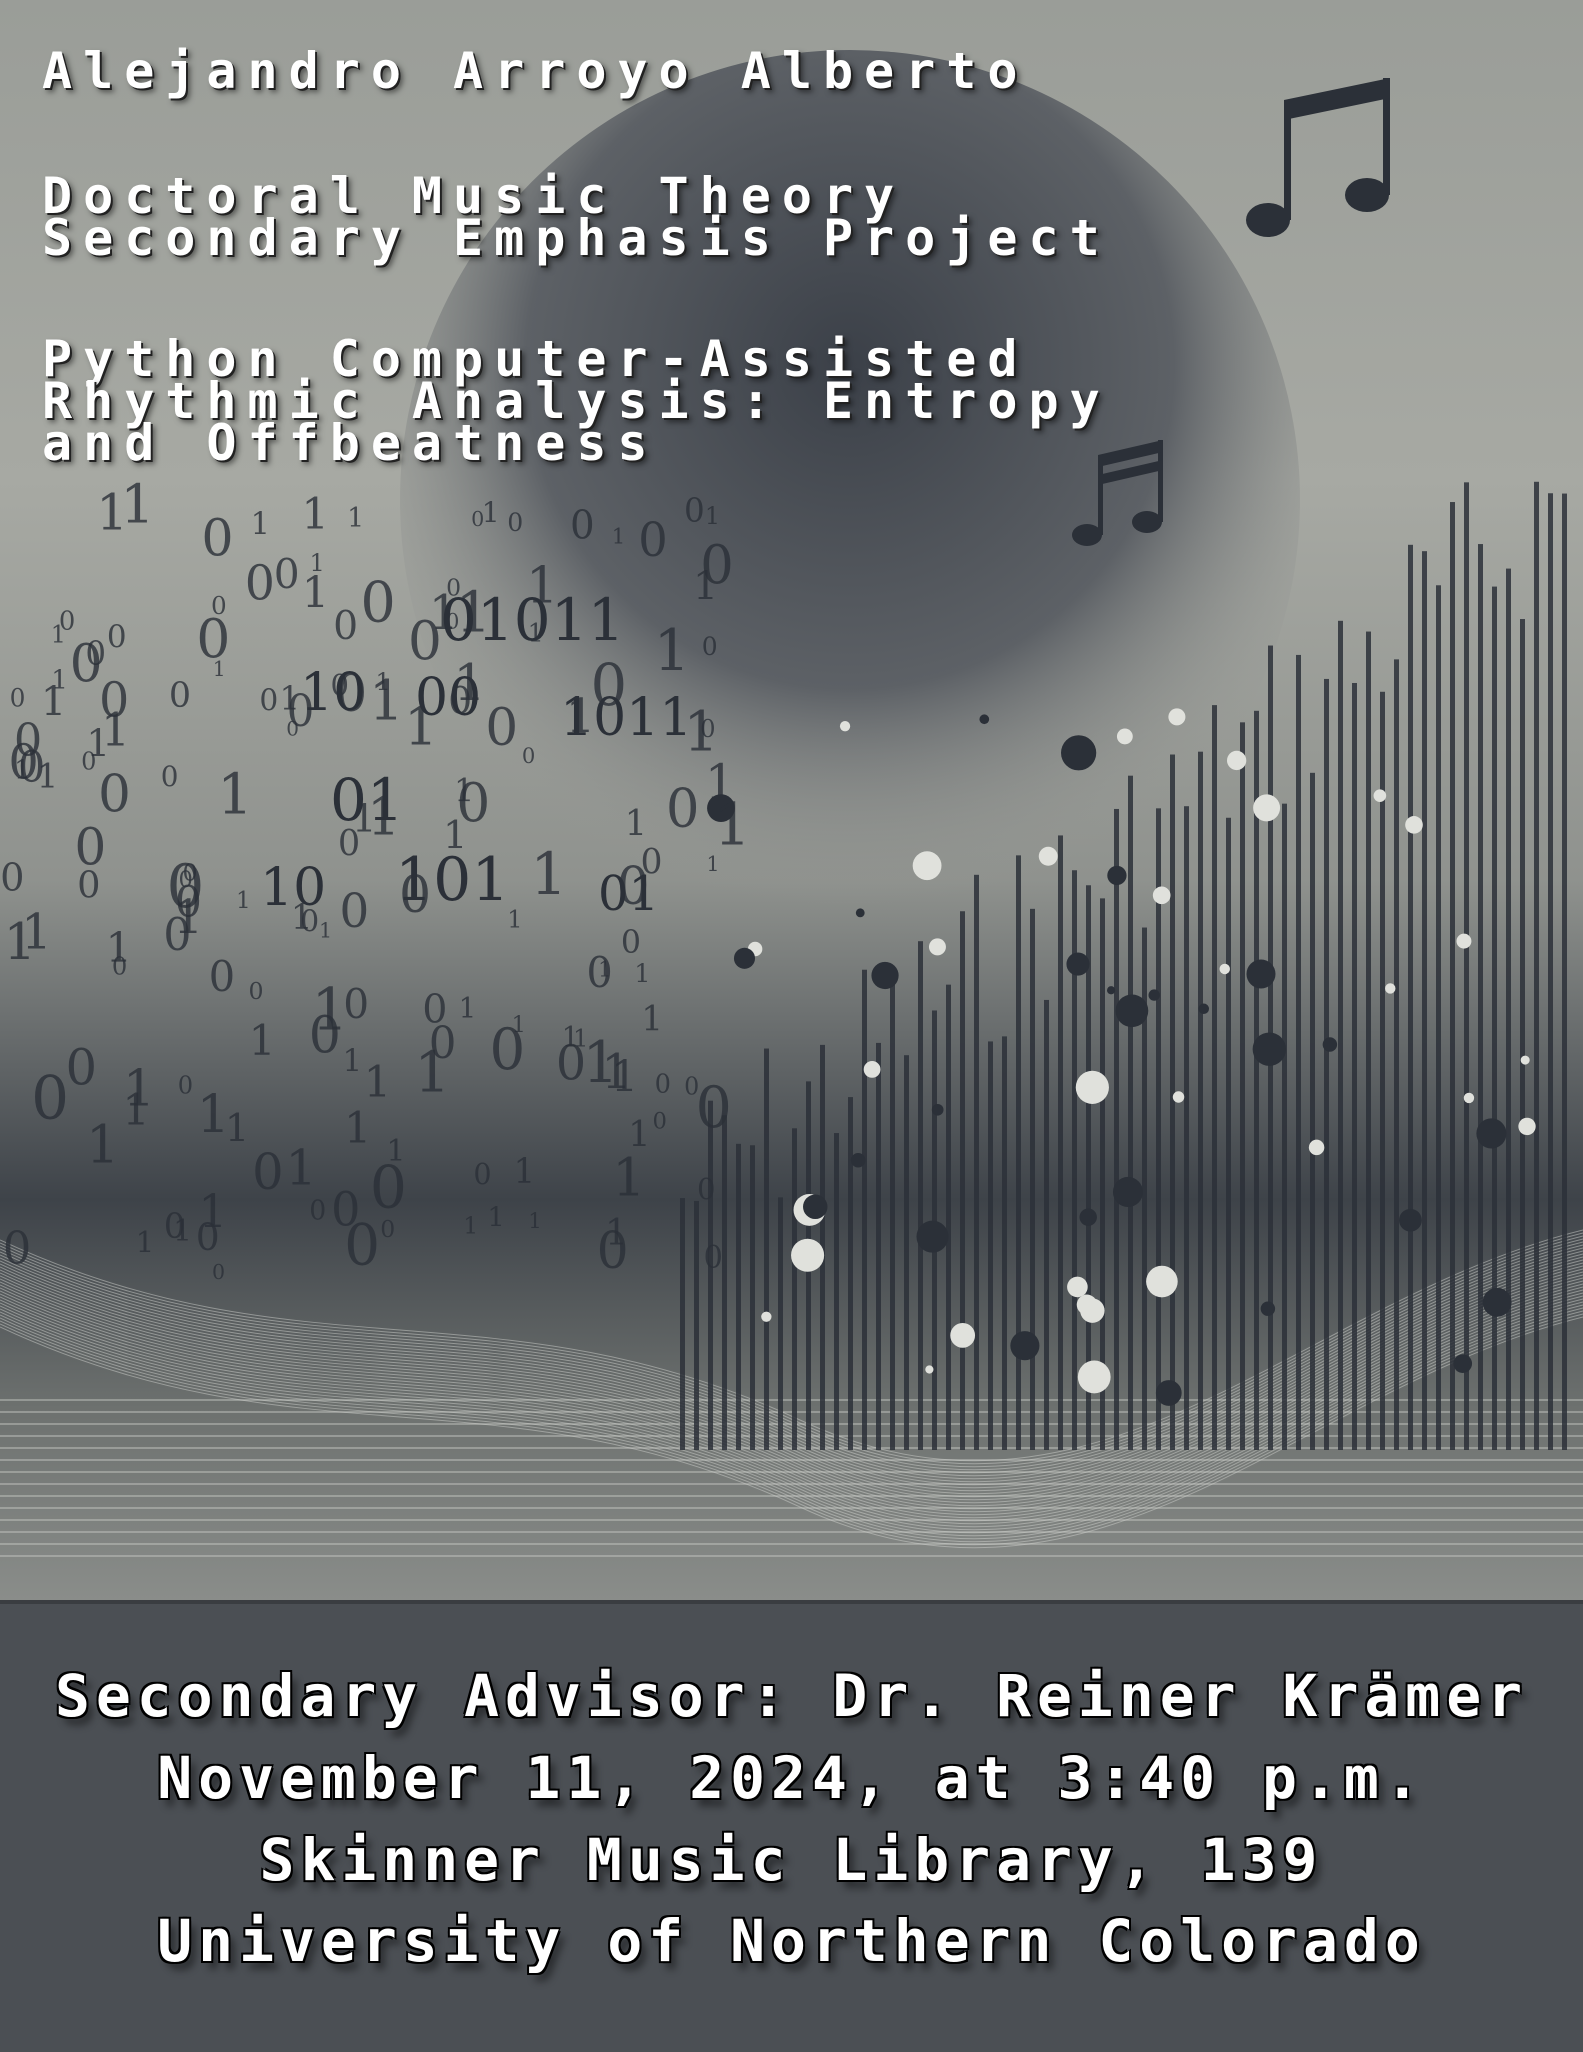 This screenshot has height=2052, width=1583. Describe the element at coordinates (791, 1941) in the screenshot. I see `institution-line: University of Northern Colorado` at that location.